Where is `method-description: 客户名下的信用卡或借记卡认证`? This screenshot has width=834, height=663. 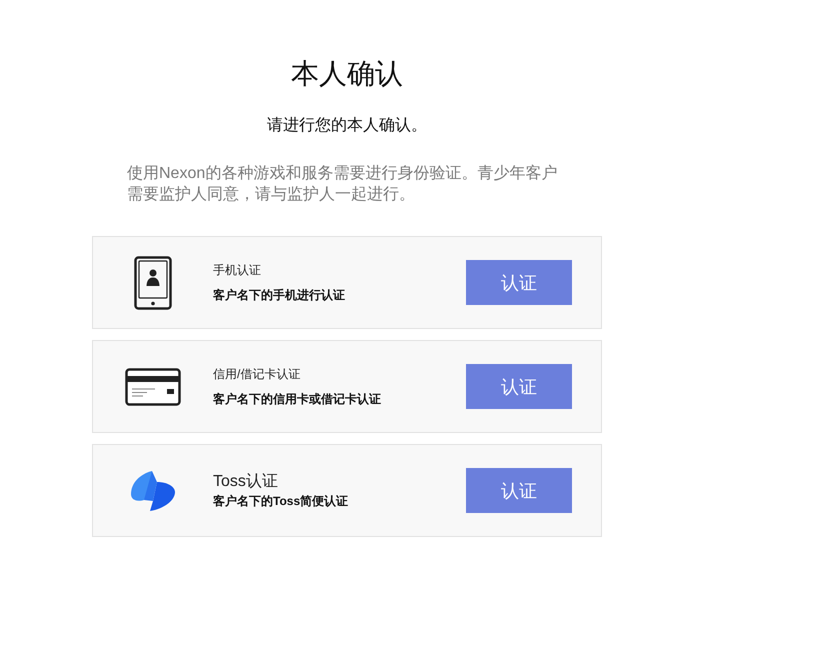
method-description: 客户名下的信用卡或借记卡认证 is located at coordinates (297, 399).